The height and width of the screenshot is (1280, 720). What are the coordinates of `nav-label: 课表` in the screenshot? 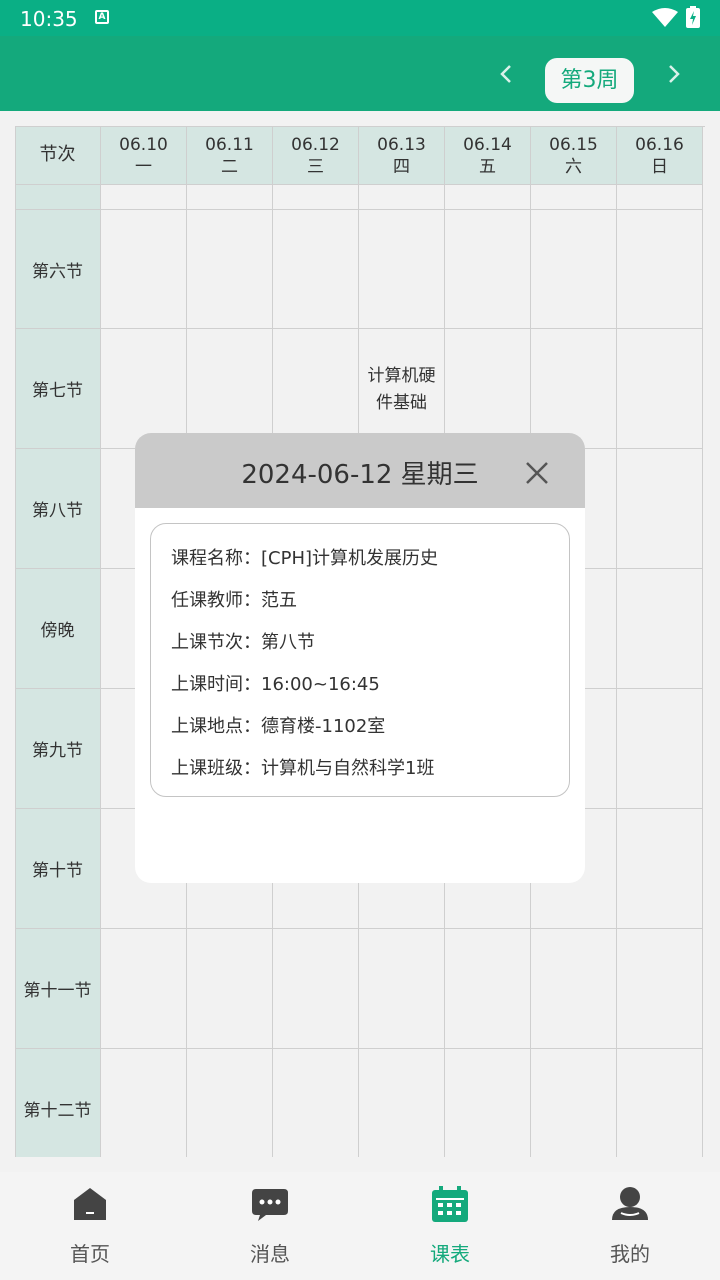 It's located at (450, 1254).